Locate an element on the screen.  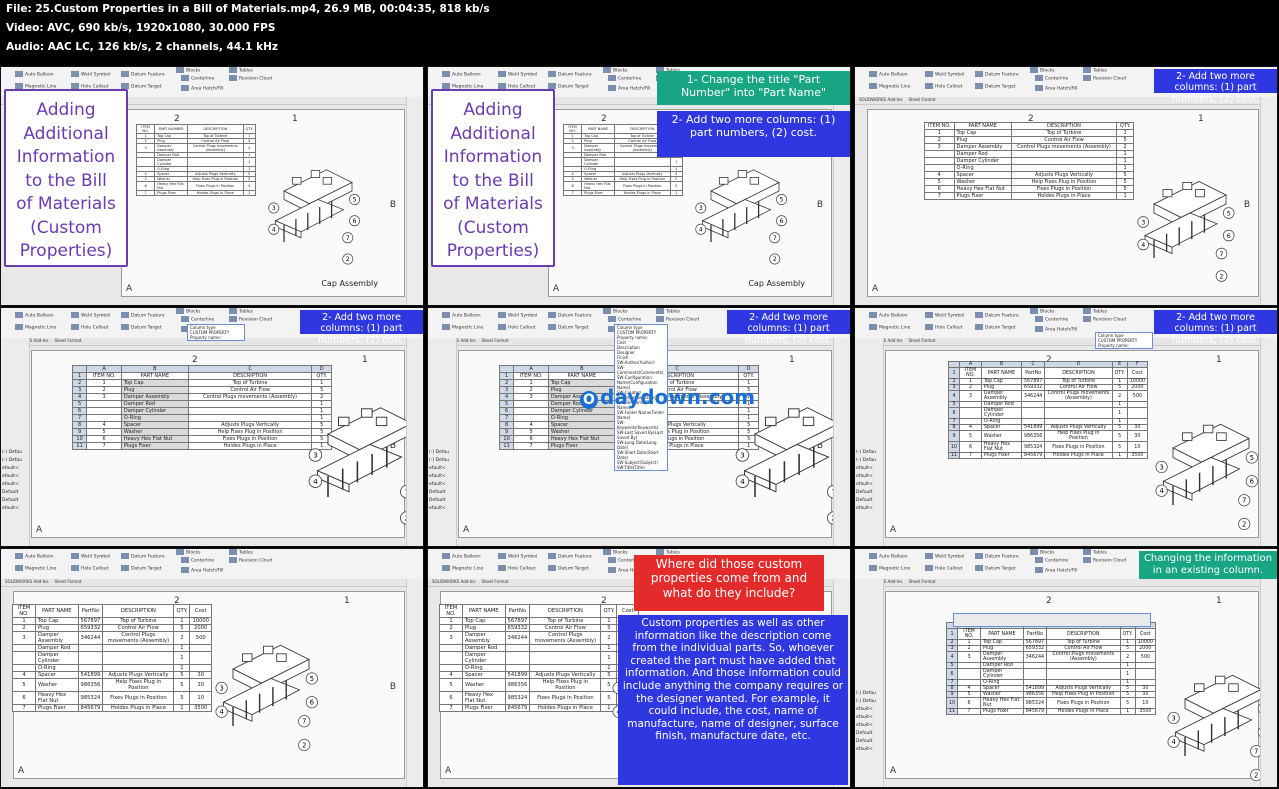
column-header: Cost is located at coordinates (1137, 373).